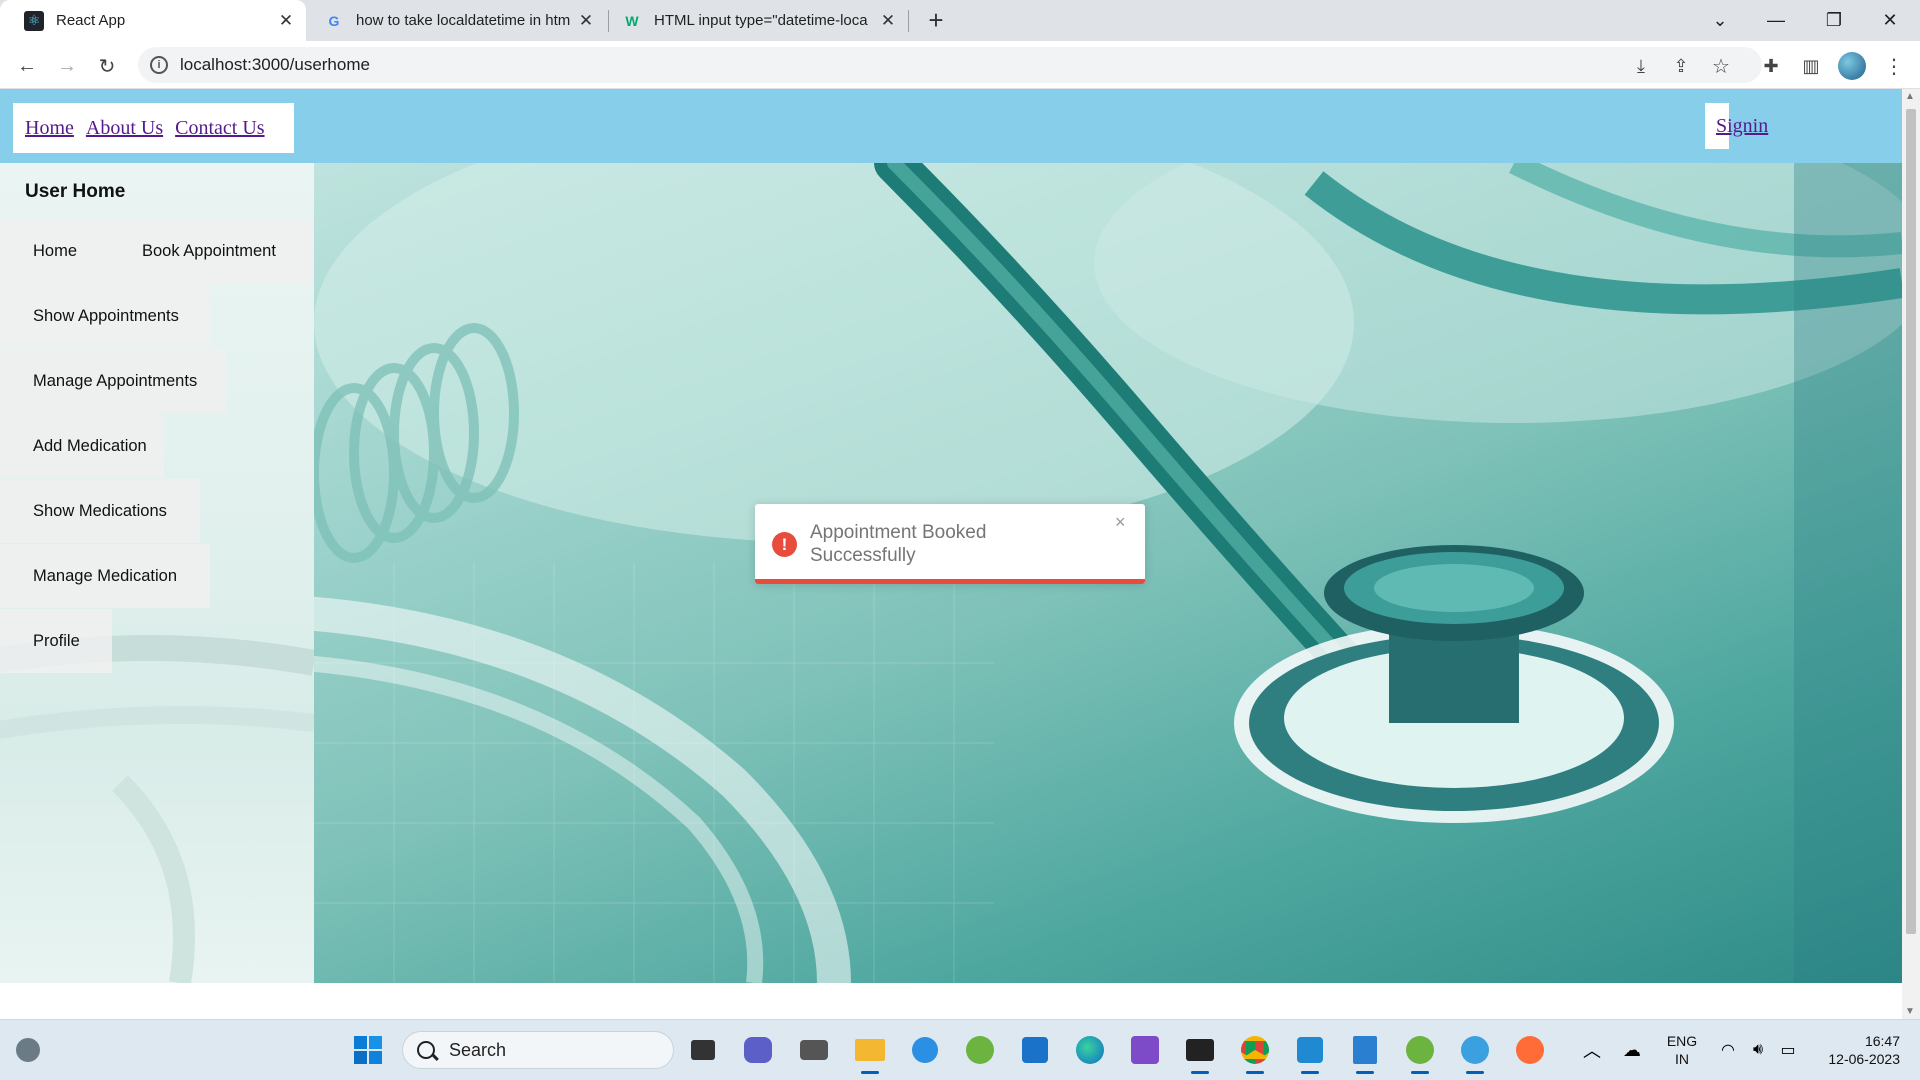 The image size is (1920, 1080). What do you see at coordinates (1592, 1050) in the screenshot?
I see `show-hidden-icons-chevron-icon: ︿` at bounding box center [1592, 1050].